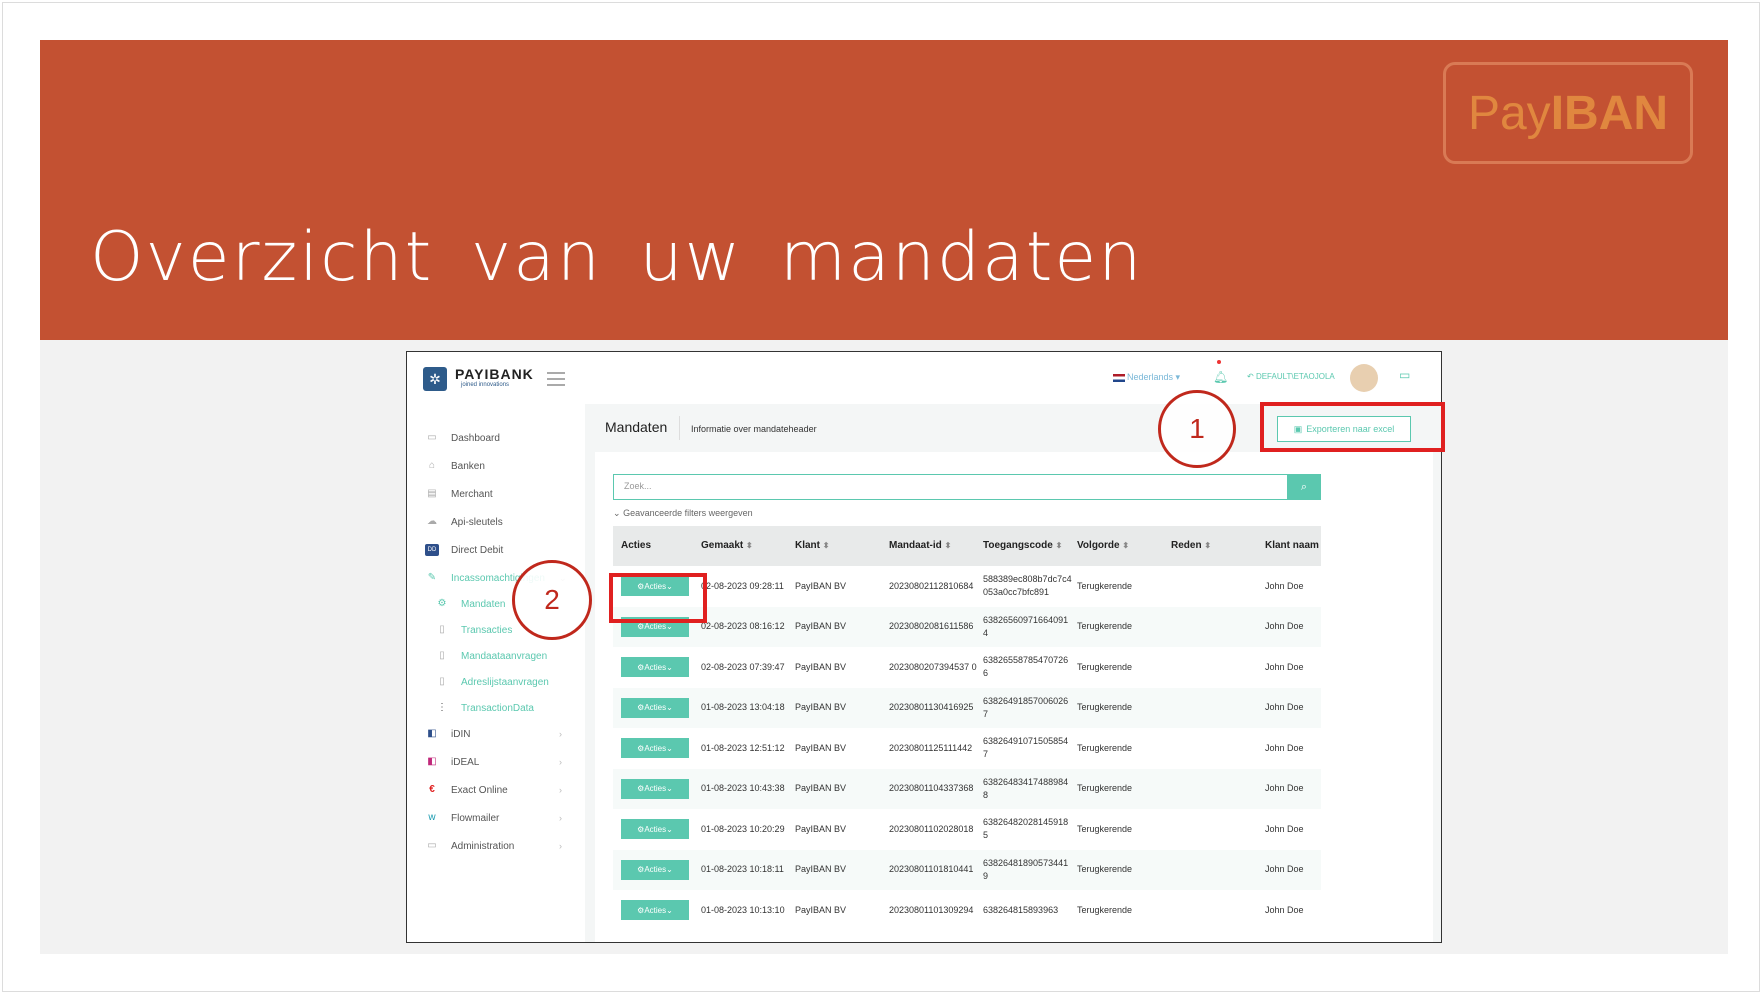 Image resolution: width=1764 pixels, height=994 pixels. What do you see at coordinates (1146, 377) in the screenshot?
I see `language-selector: Nederlands ▾` at bounding box center [1146, 377].